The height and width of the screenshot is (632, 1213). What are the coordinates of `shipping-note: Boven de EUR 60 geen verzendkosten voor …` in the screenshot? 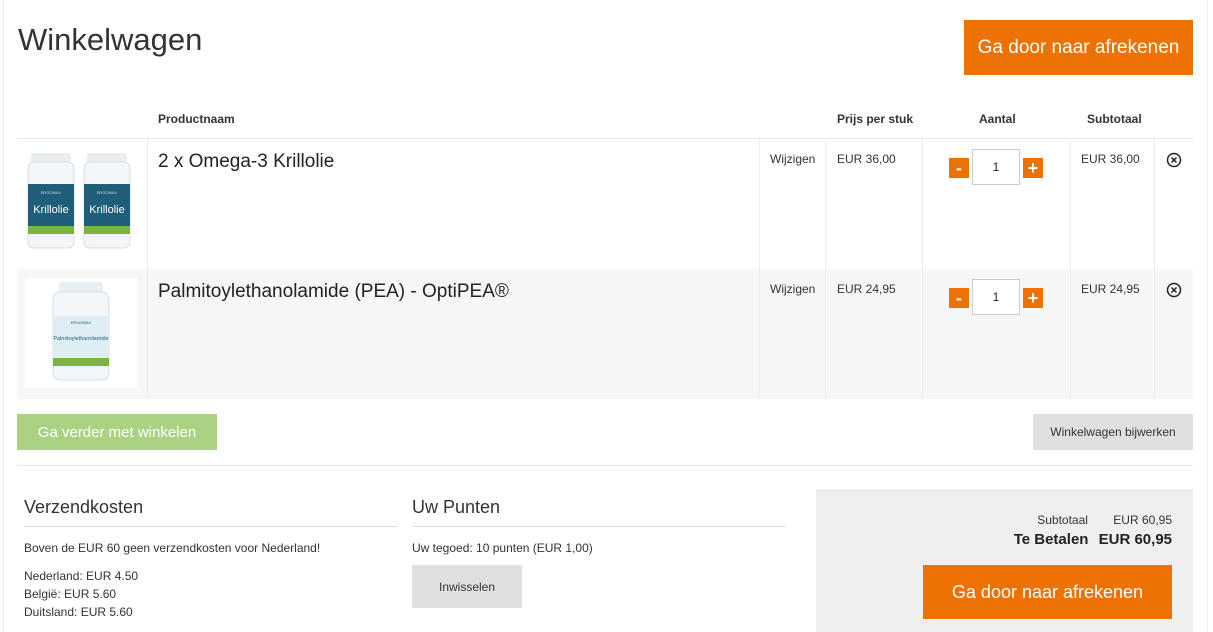 It's located at (172, 548).